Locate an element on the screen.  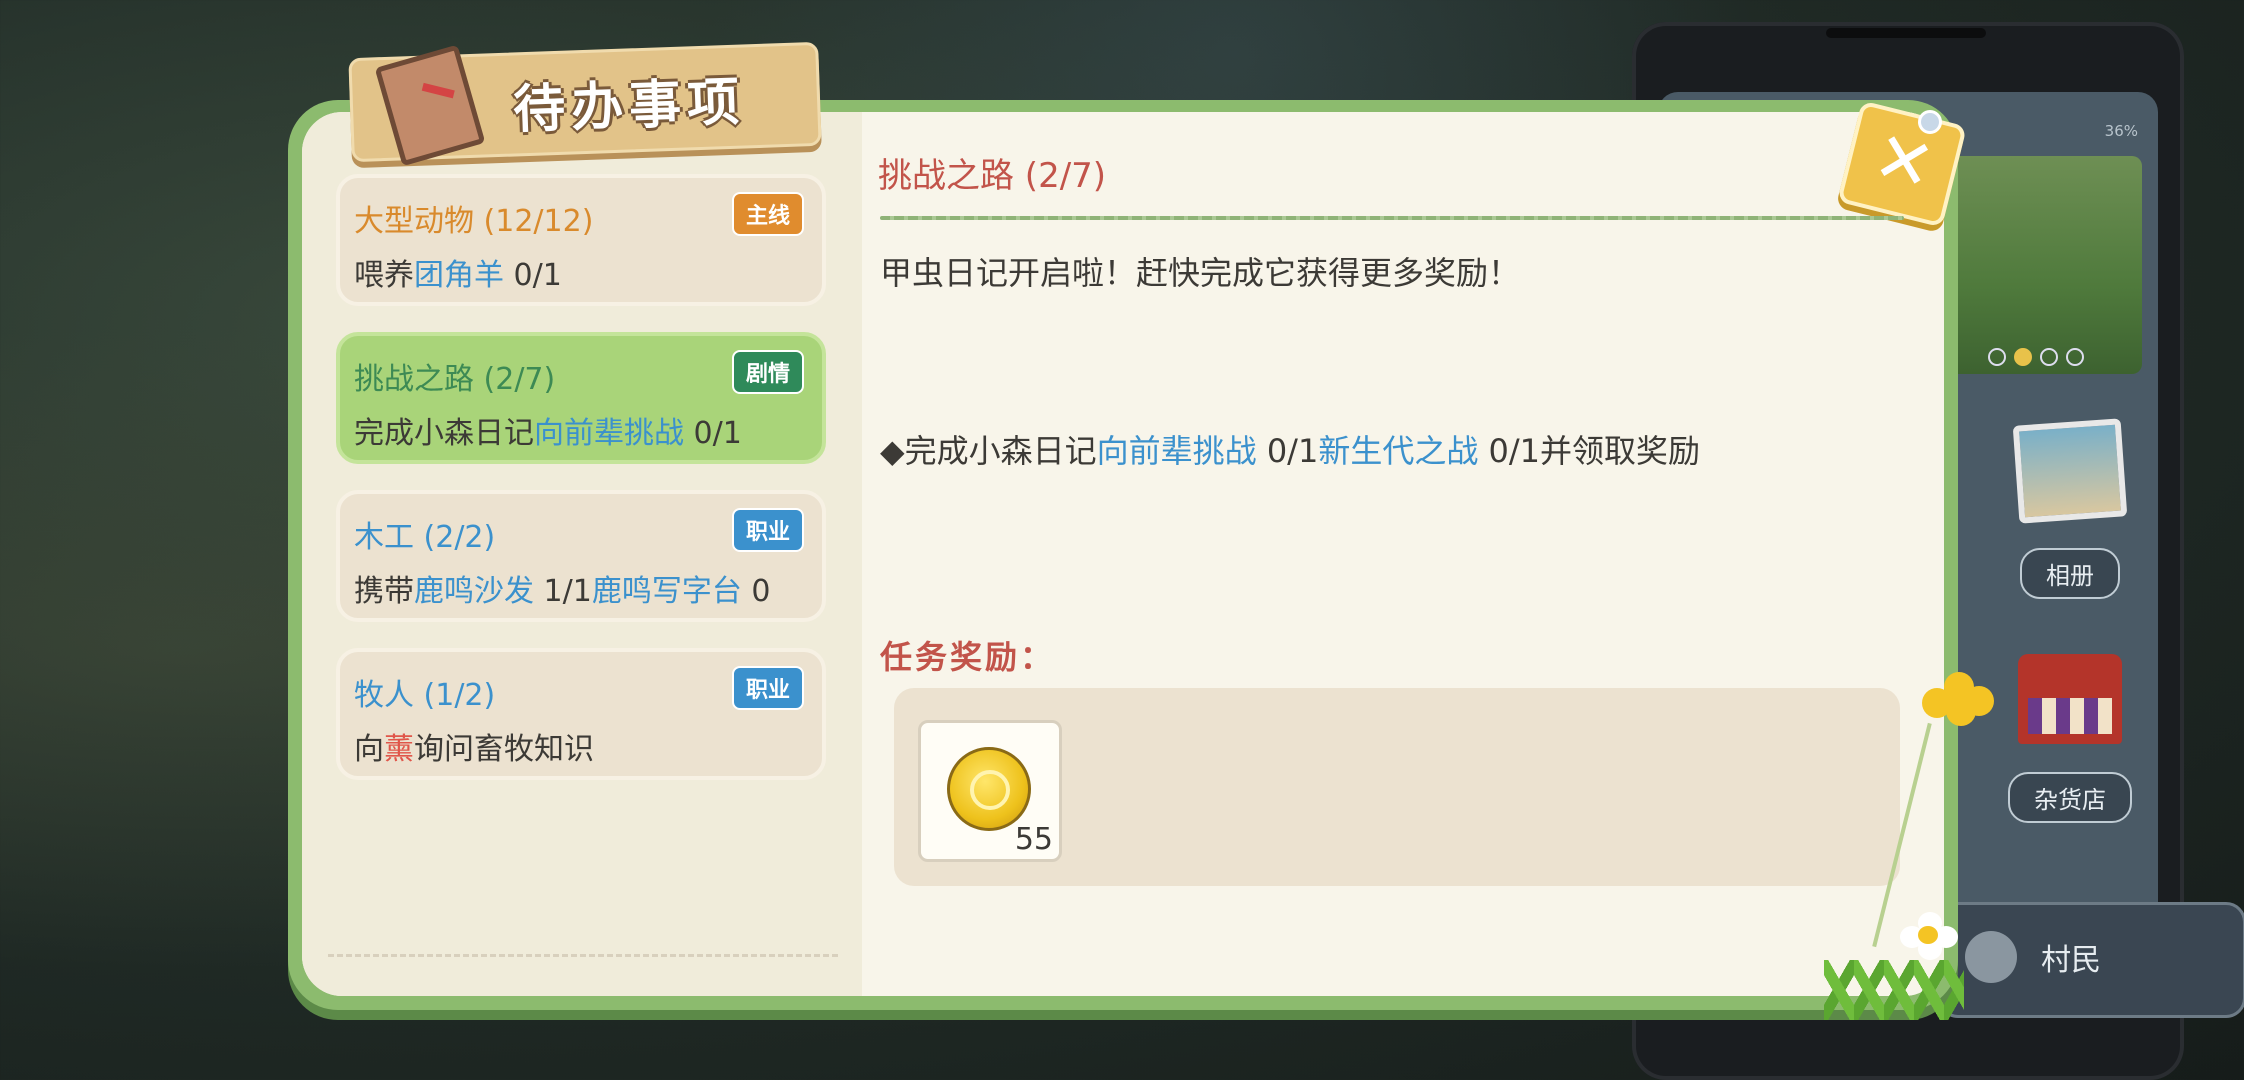
store-app: 杂货店 is located at coordinates (2070, 738).